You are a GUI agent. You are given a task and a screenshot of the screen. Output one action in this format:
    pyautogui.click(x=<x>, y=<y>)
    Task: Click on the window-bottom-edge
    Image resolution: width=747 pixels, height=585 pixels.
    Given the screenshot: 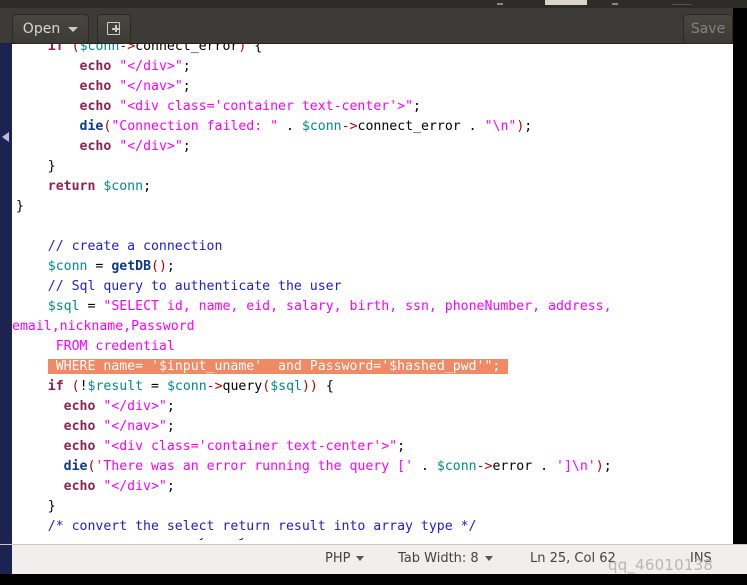 What is the action you would take?
    pyautogui.click(x=373, y=579)
    